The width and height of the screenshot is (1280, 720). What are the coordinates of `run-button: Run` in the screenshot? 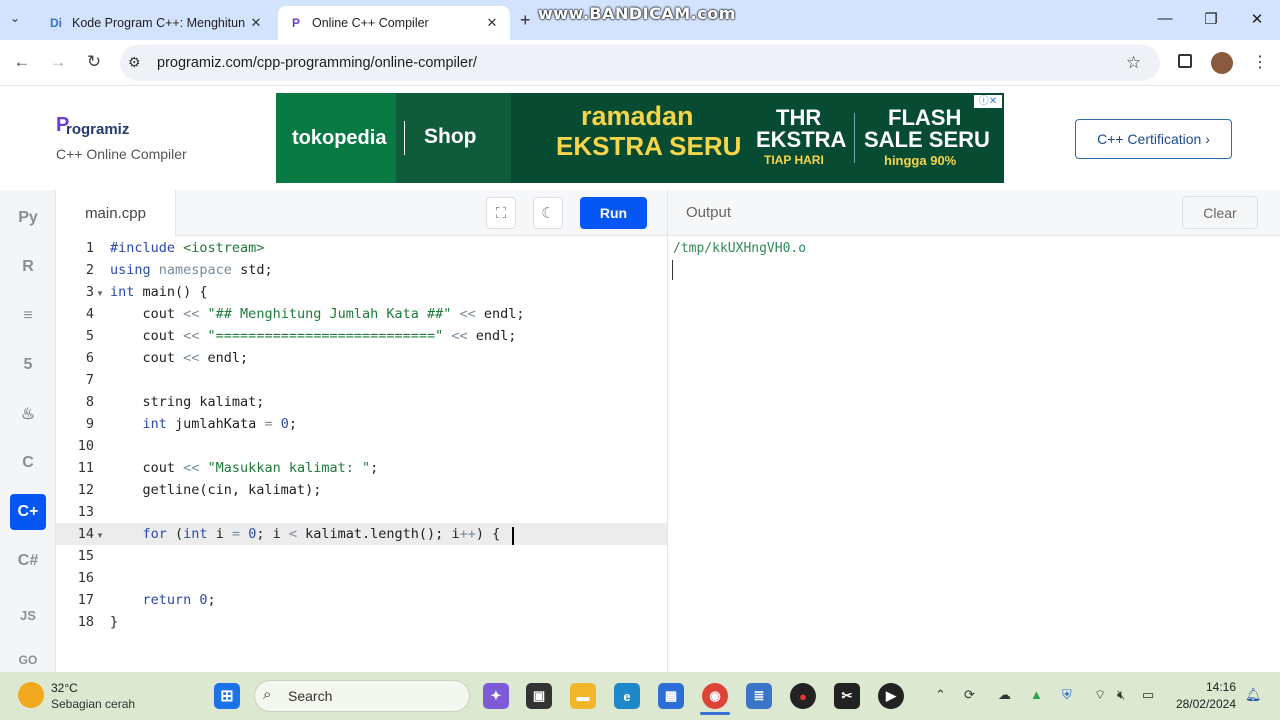 It's located at (613, 213).